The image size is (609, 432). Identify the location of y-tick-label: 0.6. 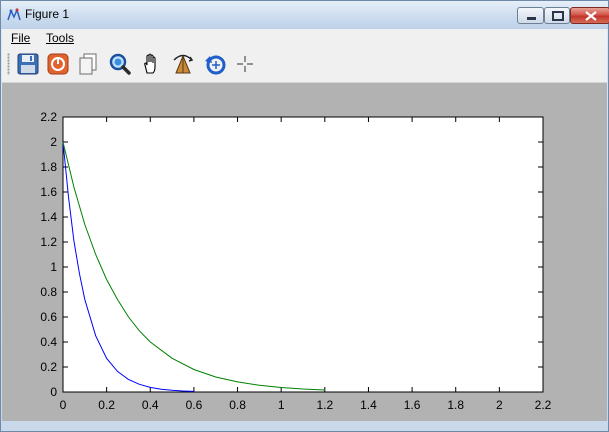
(48, 317).